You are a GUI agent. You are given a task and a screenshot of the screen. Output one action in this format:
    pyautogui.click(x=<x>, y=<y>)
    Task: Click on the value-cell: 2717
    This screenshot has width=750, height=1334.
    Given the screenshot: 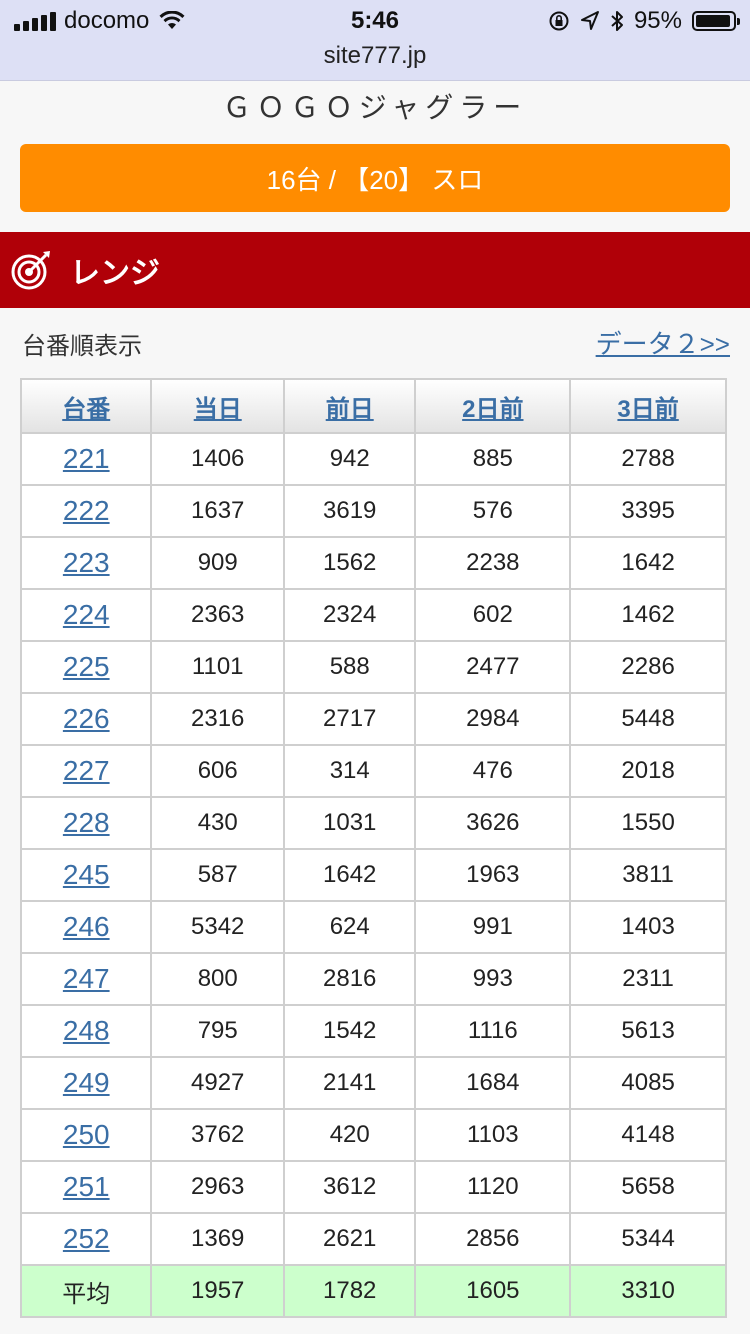 What is the action you would take?
    pyautogui.click(x=349, y=719)
    